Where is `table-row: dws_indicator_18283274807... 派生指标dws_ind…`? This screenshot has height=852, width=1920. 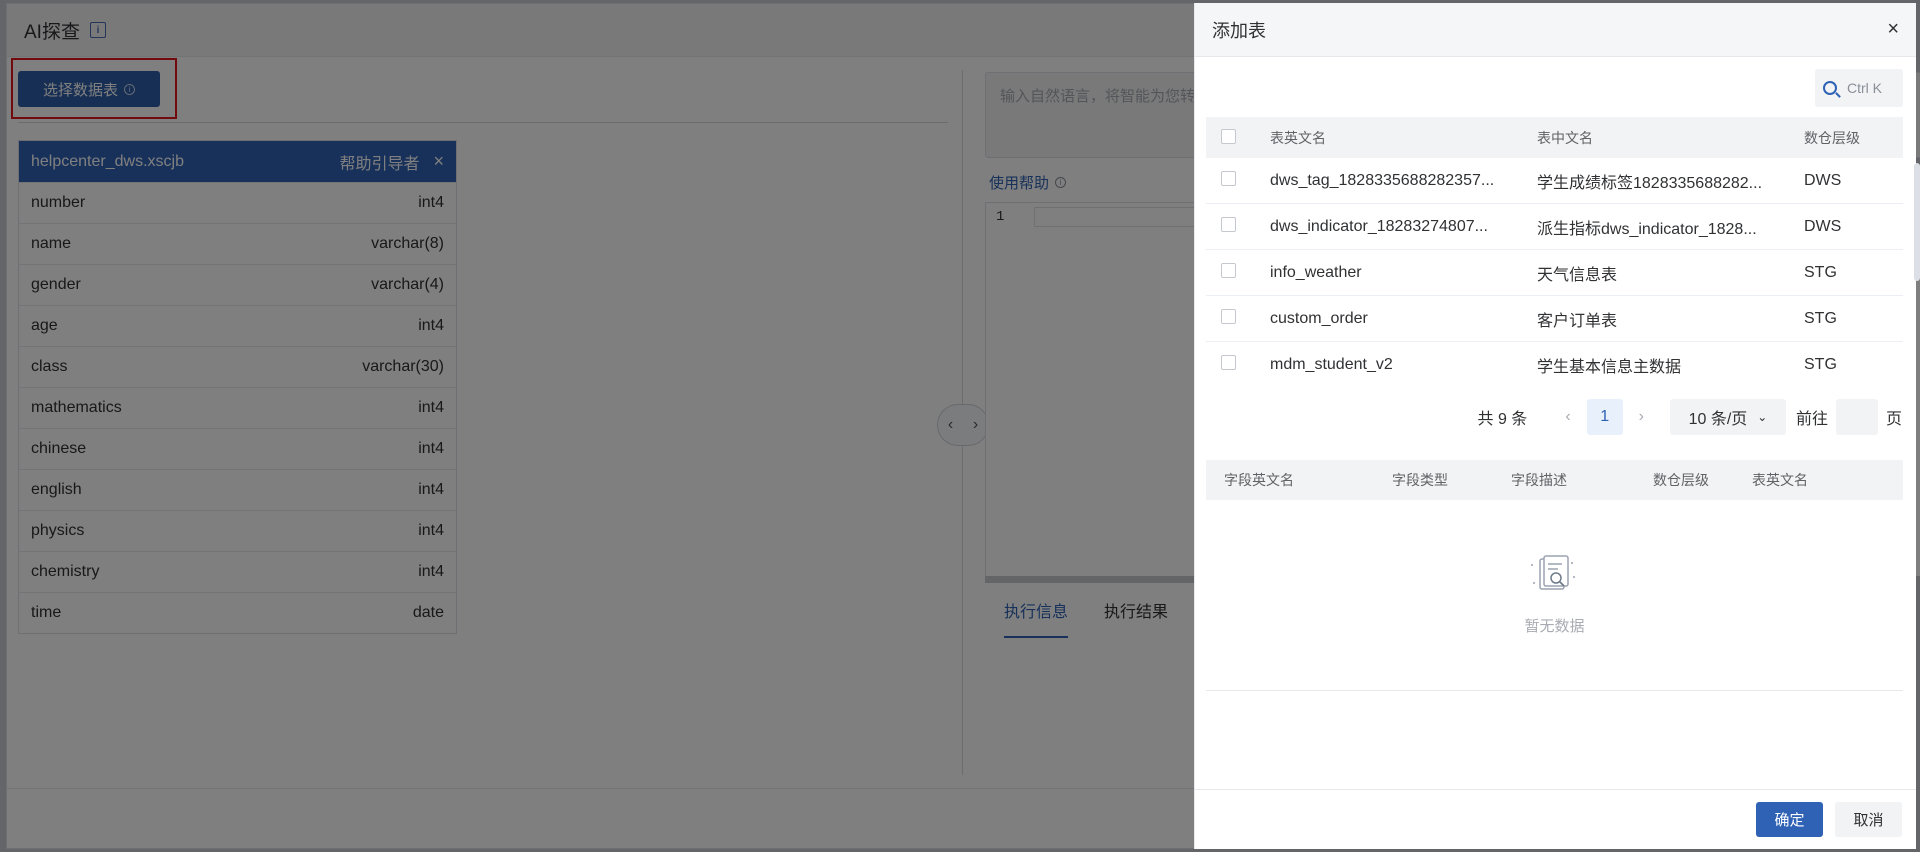 table-row: dws_indicator_18283274807... 派生指标dws_ind… is located at coordinates (1554, 227).